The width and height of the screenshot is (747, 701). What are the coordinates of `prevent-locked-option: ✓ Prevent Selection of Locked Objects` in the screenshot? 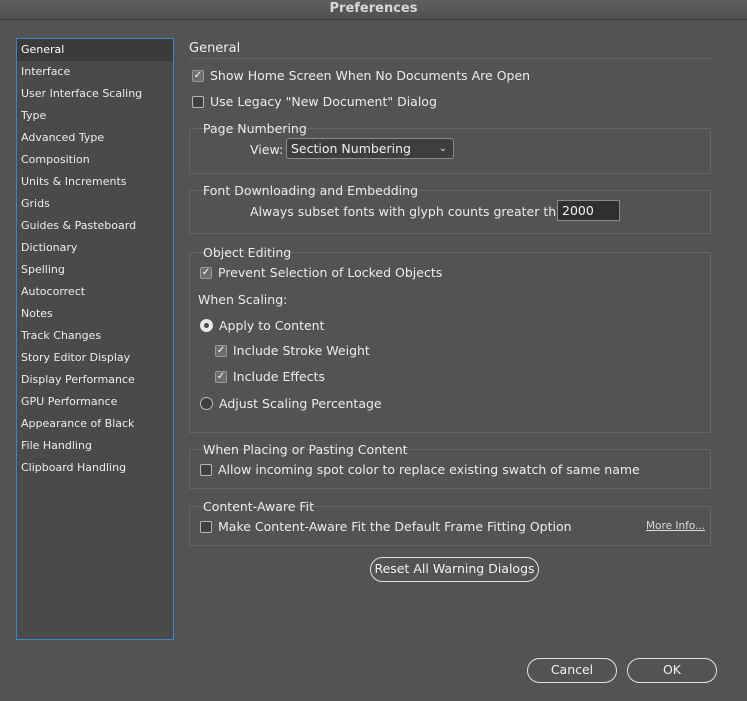 It's located at (321, 272).